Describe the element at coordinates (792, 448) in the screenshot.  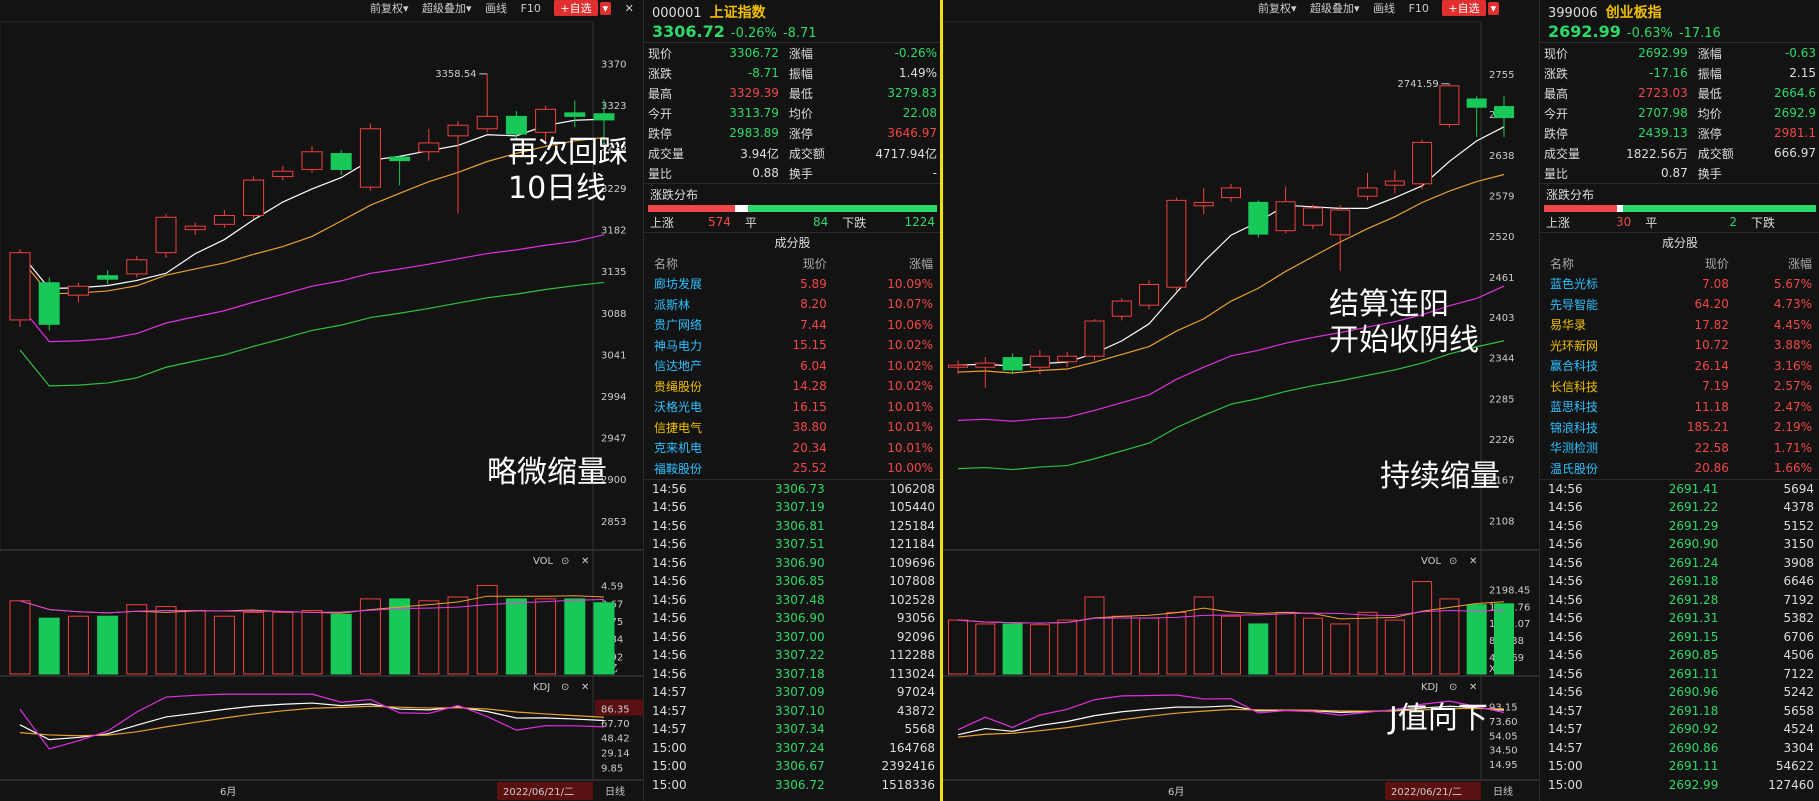
I see `table-row: 克来机电 20.34 10.01%` at that location.